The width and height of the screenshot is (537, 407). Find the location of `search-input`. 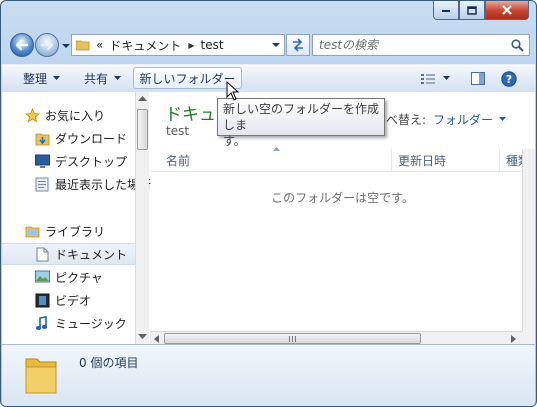

search-input is located at coordinates (409, 45).